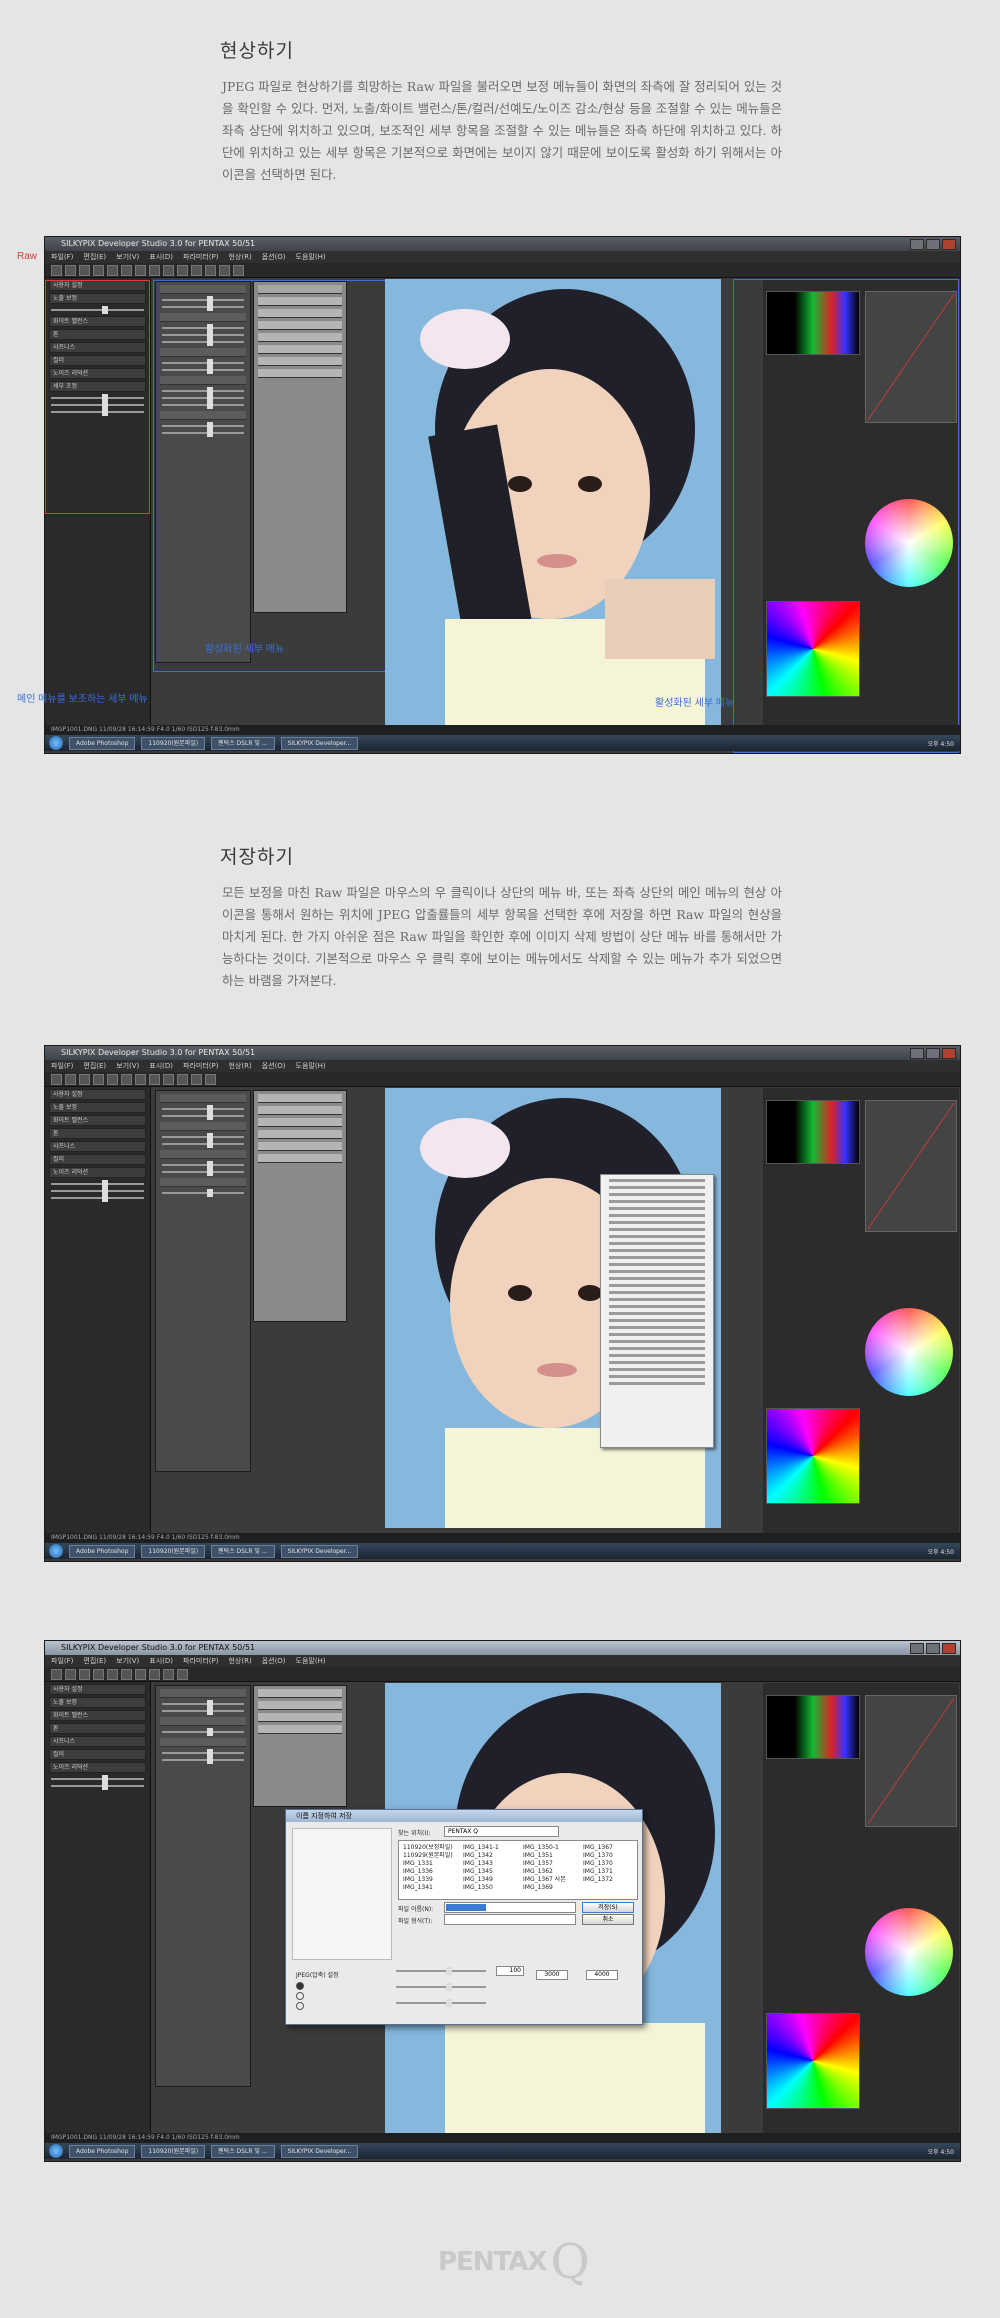 This screenshot has height=2318, width=1000. I want to click on file-item: IMG_1341, so click(418, 1888).